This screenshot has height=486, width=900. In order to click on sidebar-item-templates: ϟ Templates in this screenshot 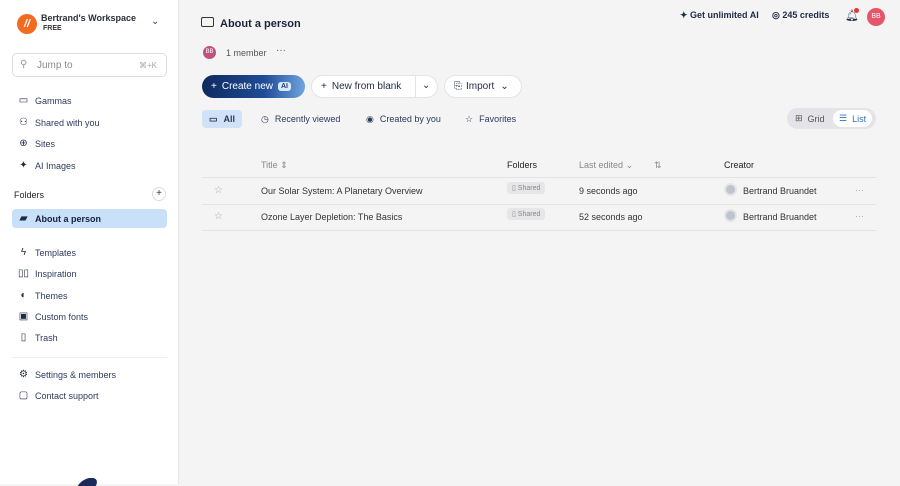, I will do `click(89, 252)`.